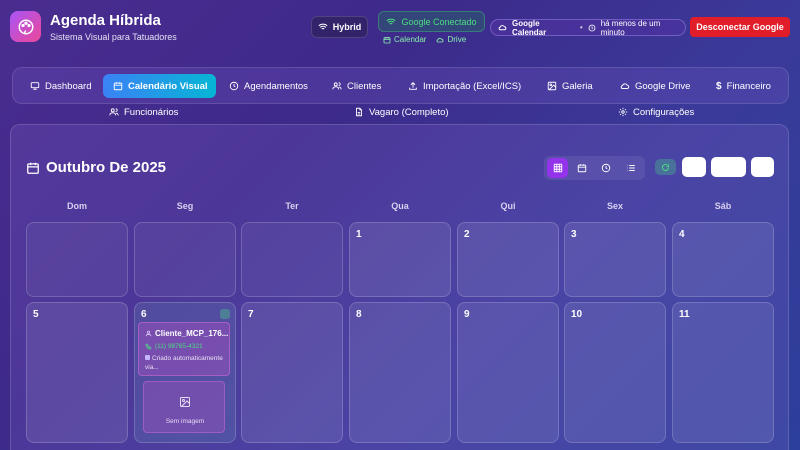 The image size is (800, 450). I want to click on day-number: 6, so click(144, 314).